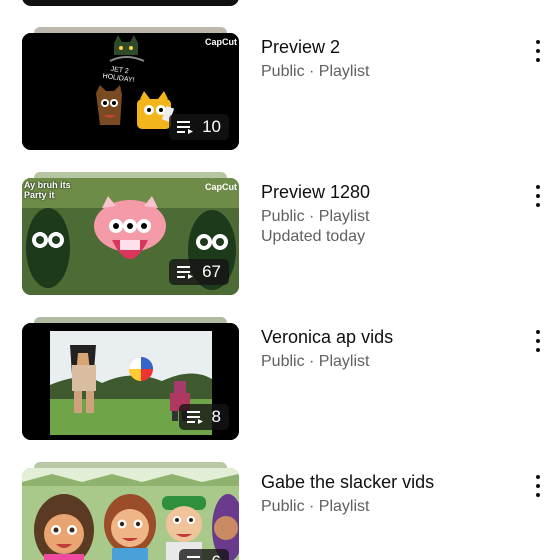  I want to click on playlist-title: Veronica ap vids, so click(327, 337).